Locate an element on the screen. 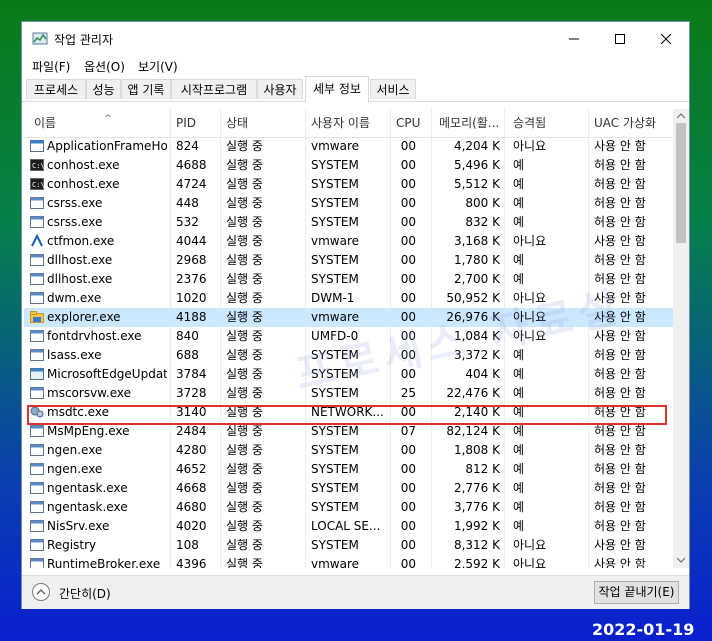  title-bar: 작업 관리자 is located at coordinates (355, 39).